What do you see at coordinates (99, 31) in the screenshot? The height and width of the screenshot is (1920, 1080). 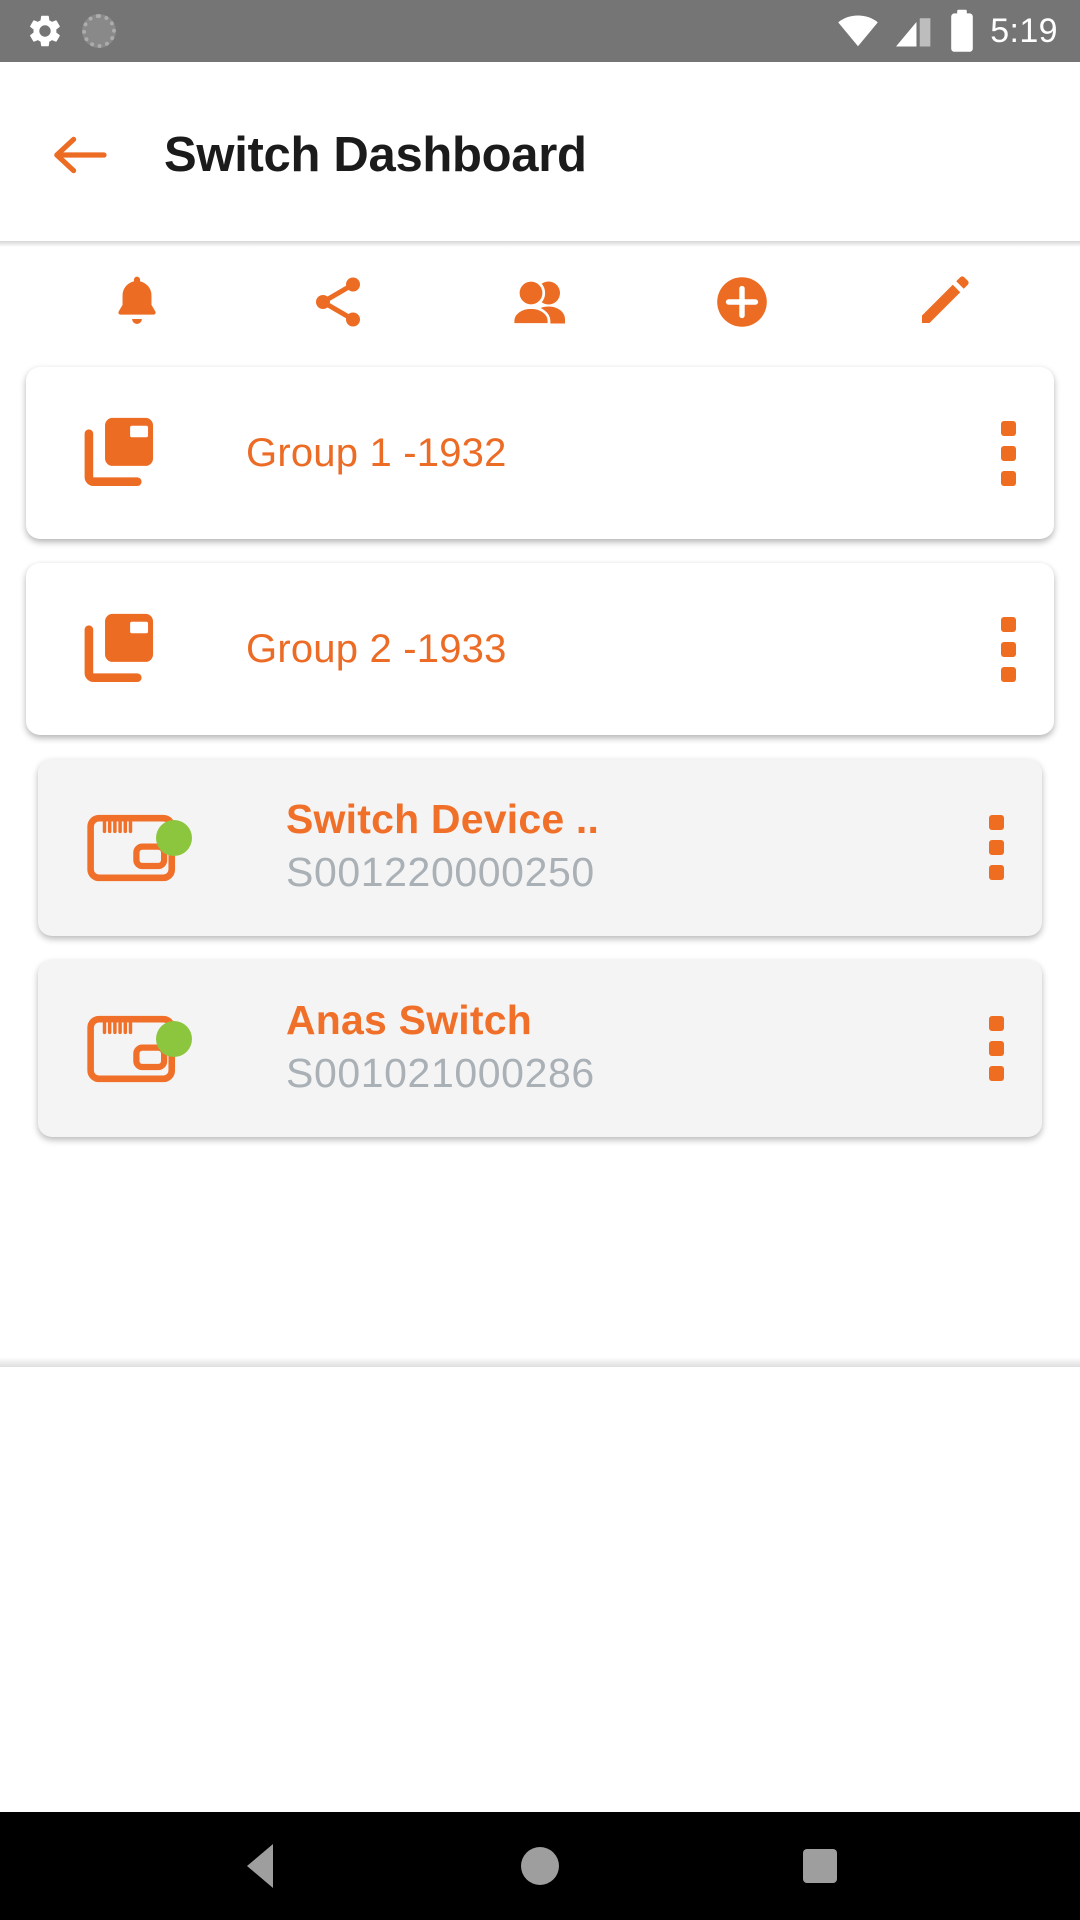 I see `sync-icon` at bounding box center [99, 31].